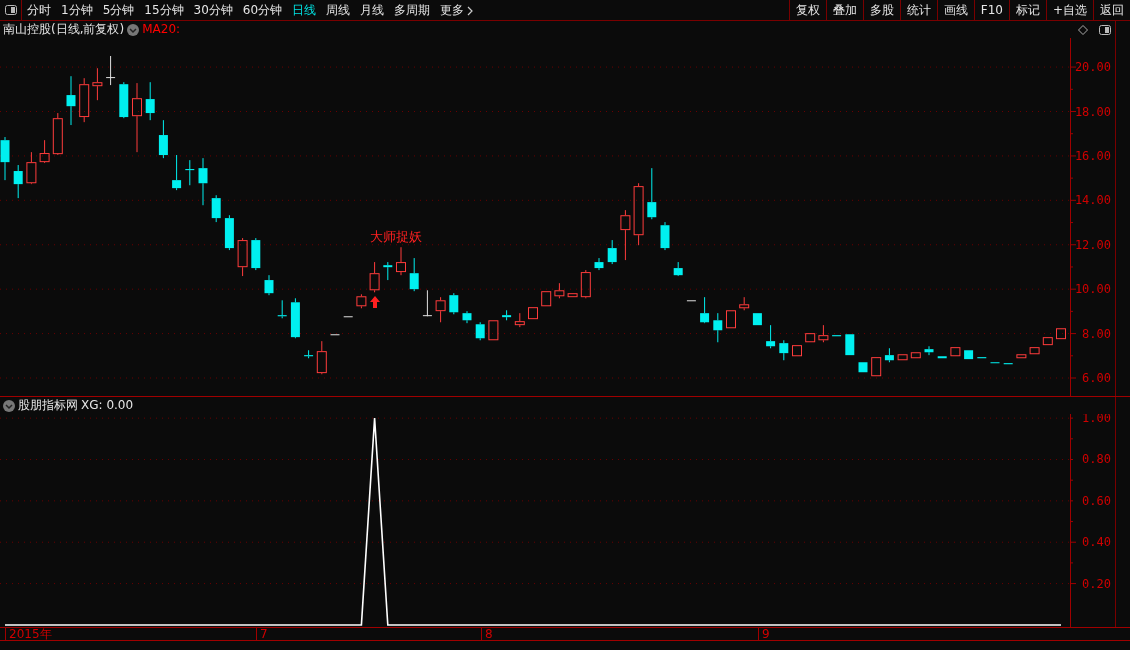 The image size is (1130, 650). Describe the element at coordinates (164, 10) in the screenshot. I see `period-tab: 15分钟` at that location.